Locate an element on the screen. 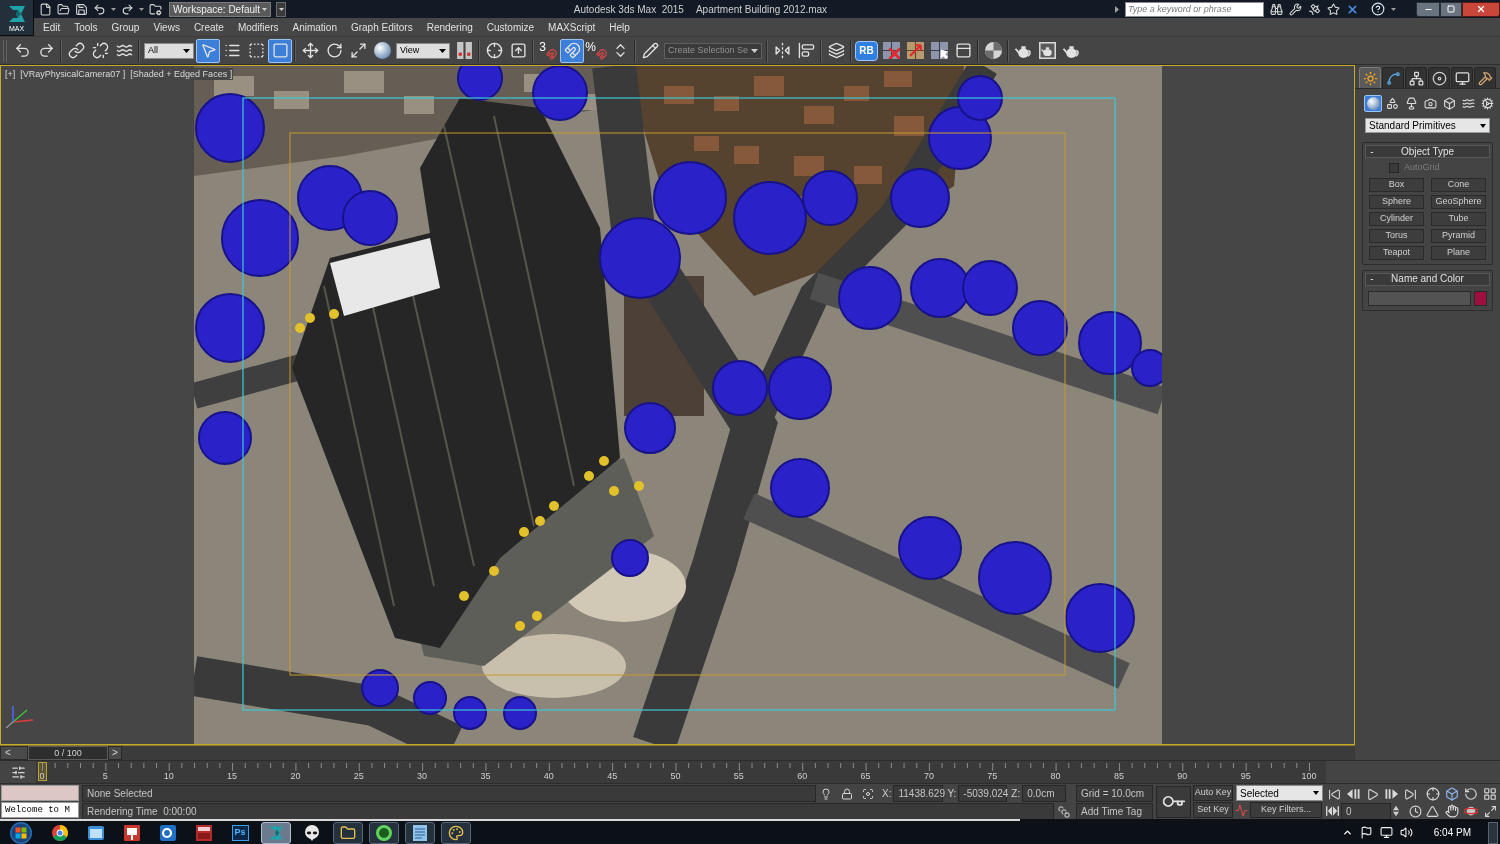  next-frame-icon is located at coordinates (1391, 794).